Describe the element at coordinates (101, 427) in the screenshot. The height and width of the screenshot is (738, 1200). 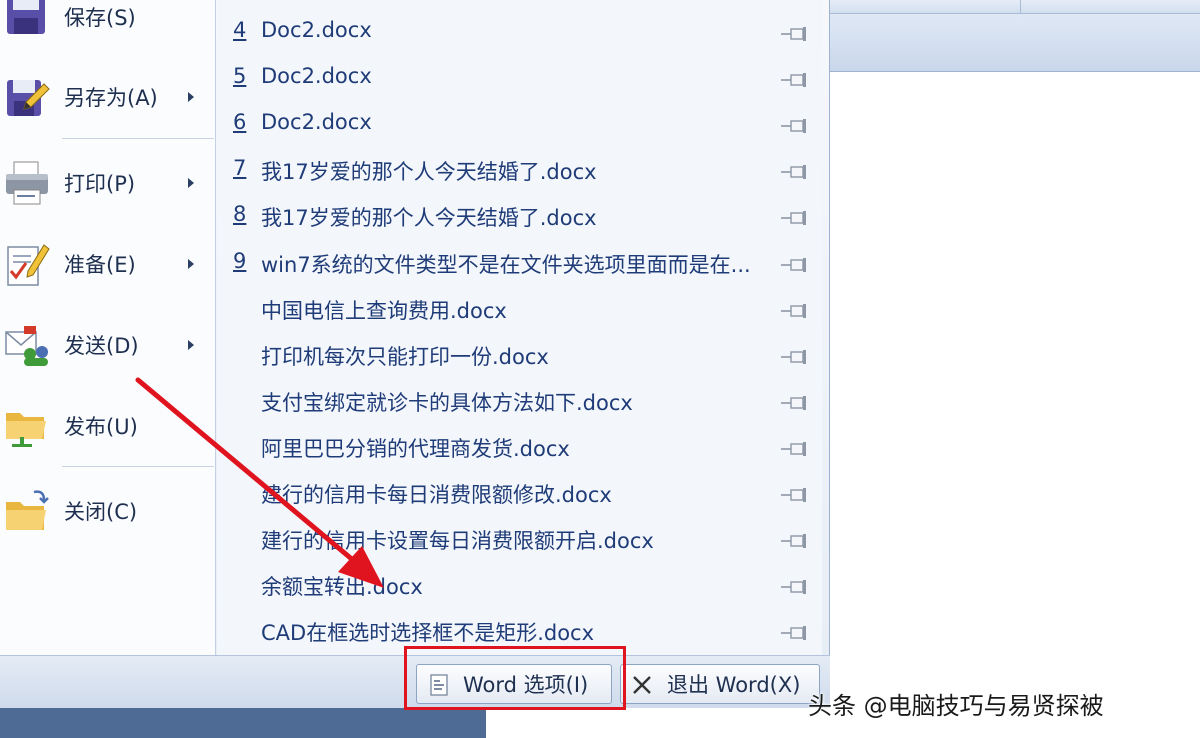
I see `menu-item-label: 发布(U)` at that location.